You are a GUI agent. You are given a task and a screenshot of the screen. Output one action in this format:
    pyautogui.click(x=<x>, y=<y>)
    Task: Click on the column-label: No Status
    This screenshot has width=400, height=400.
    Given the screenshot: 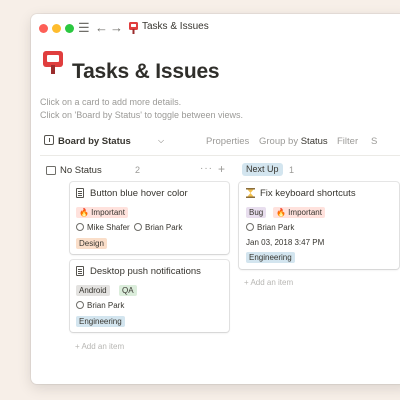 What is the action you would take?
    pyautogui.click(x=81, y=170)
    